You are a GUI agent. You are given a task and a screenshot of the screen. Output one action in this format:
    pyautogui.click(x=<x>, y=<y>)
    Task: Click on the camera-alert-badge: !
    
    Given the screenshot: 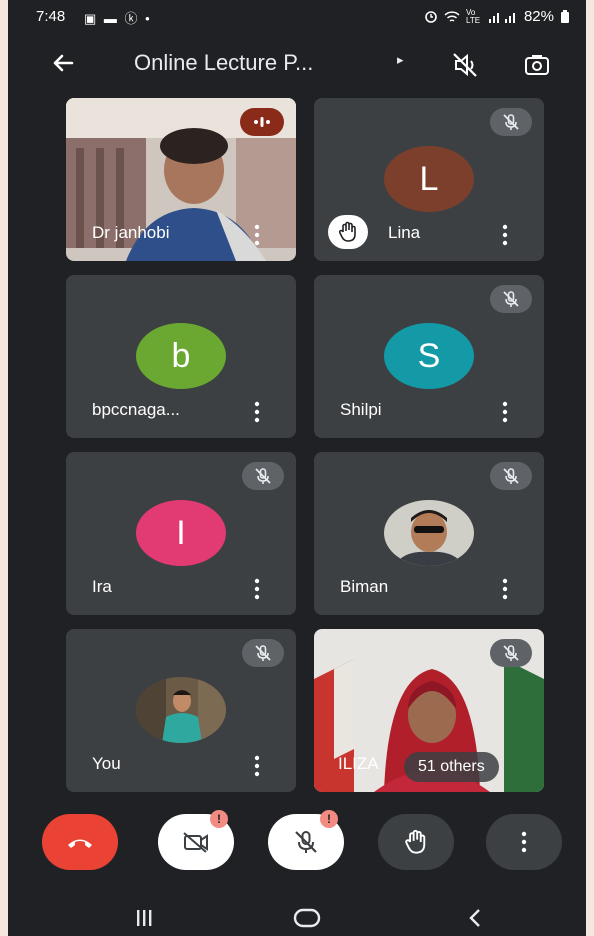 What is the action you would take?
    pyautogui.click(x=219, y=819)
    